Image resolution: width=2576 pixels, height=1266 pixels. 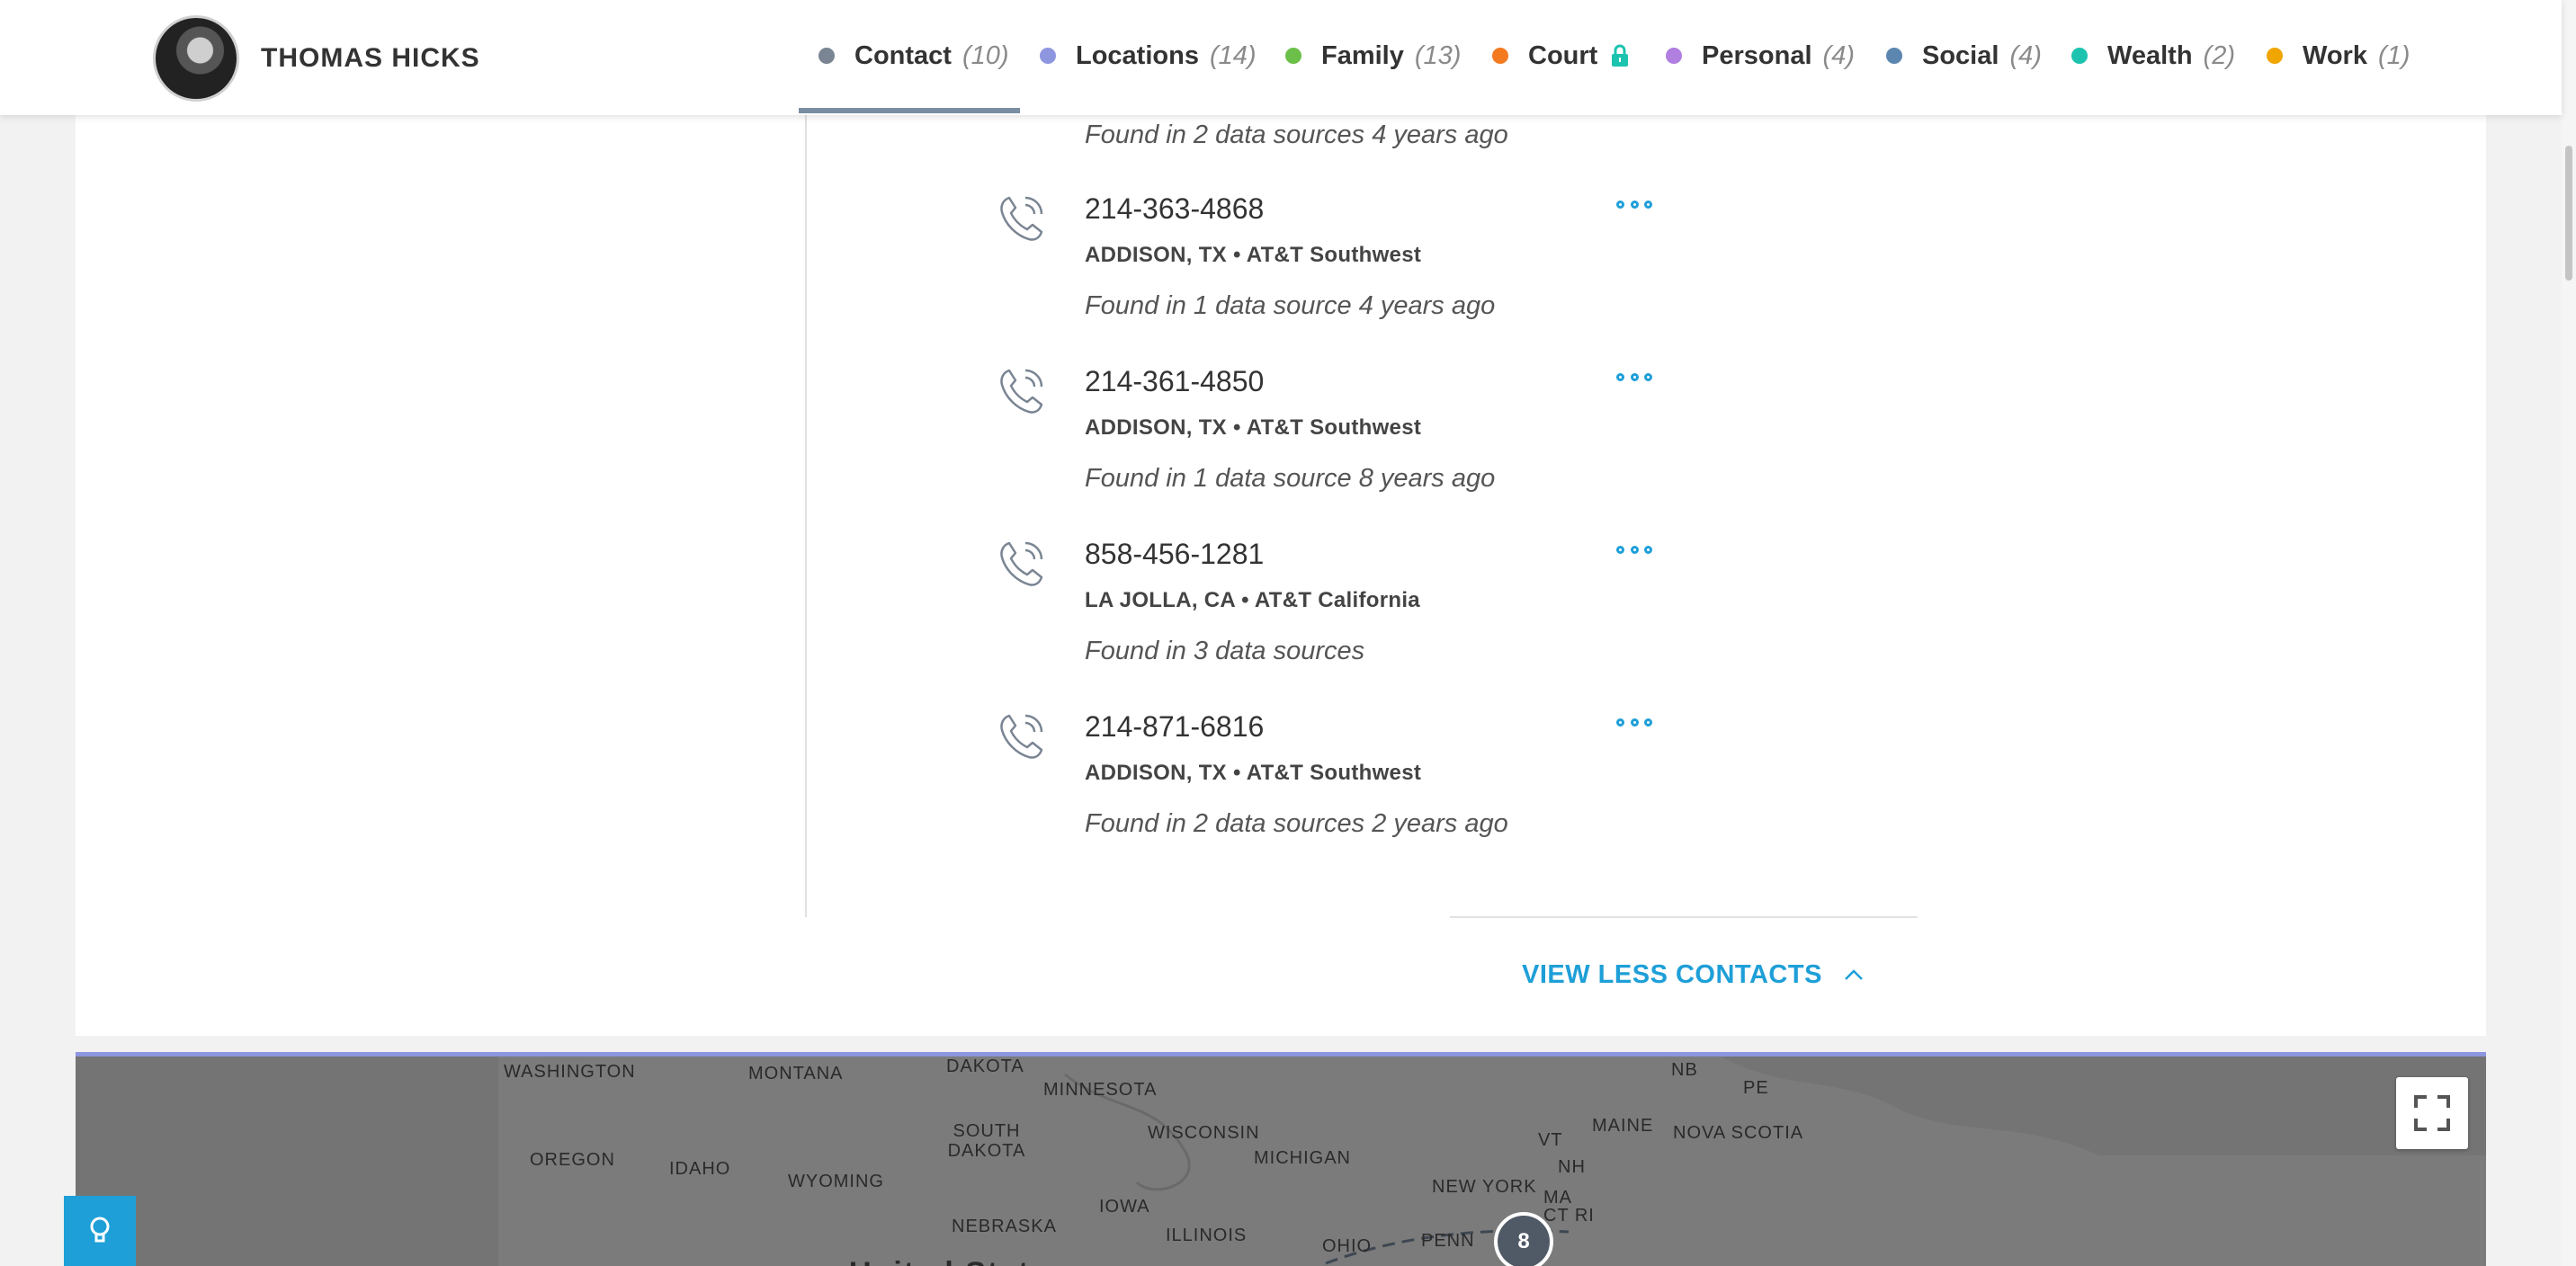 What do you see at coordinates (2219, 55) in the screenshot?
I see `tab-count: (2)` at bounding box center [2219, 55].